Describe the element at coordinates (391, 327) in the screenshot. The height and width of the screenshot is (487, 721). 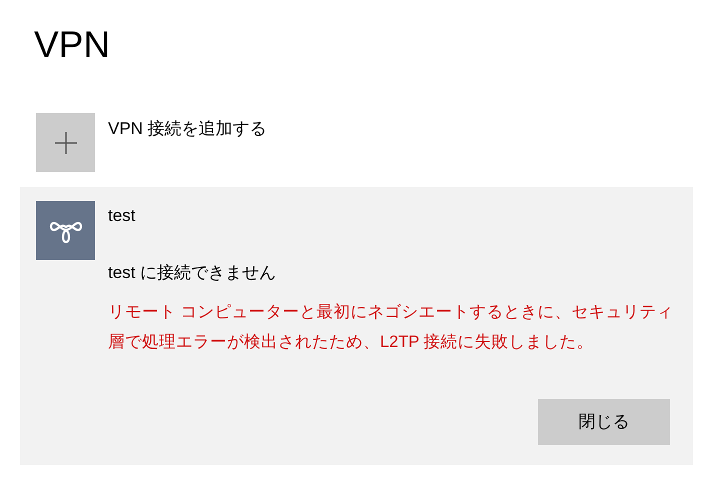
I see `error-message: リモート コンピューターと最初にネゴシエートするときに、セキュリティ層で処理エラーが検出されたため、L2TP 接続に失敗しました。` at that location.